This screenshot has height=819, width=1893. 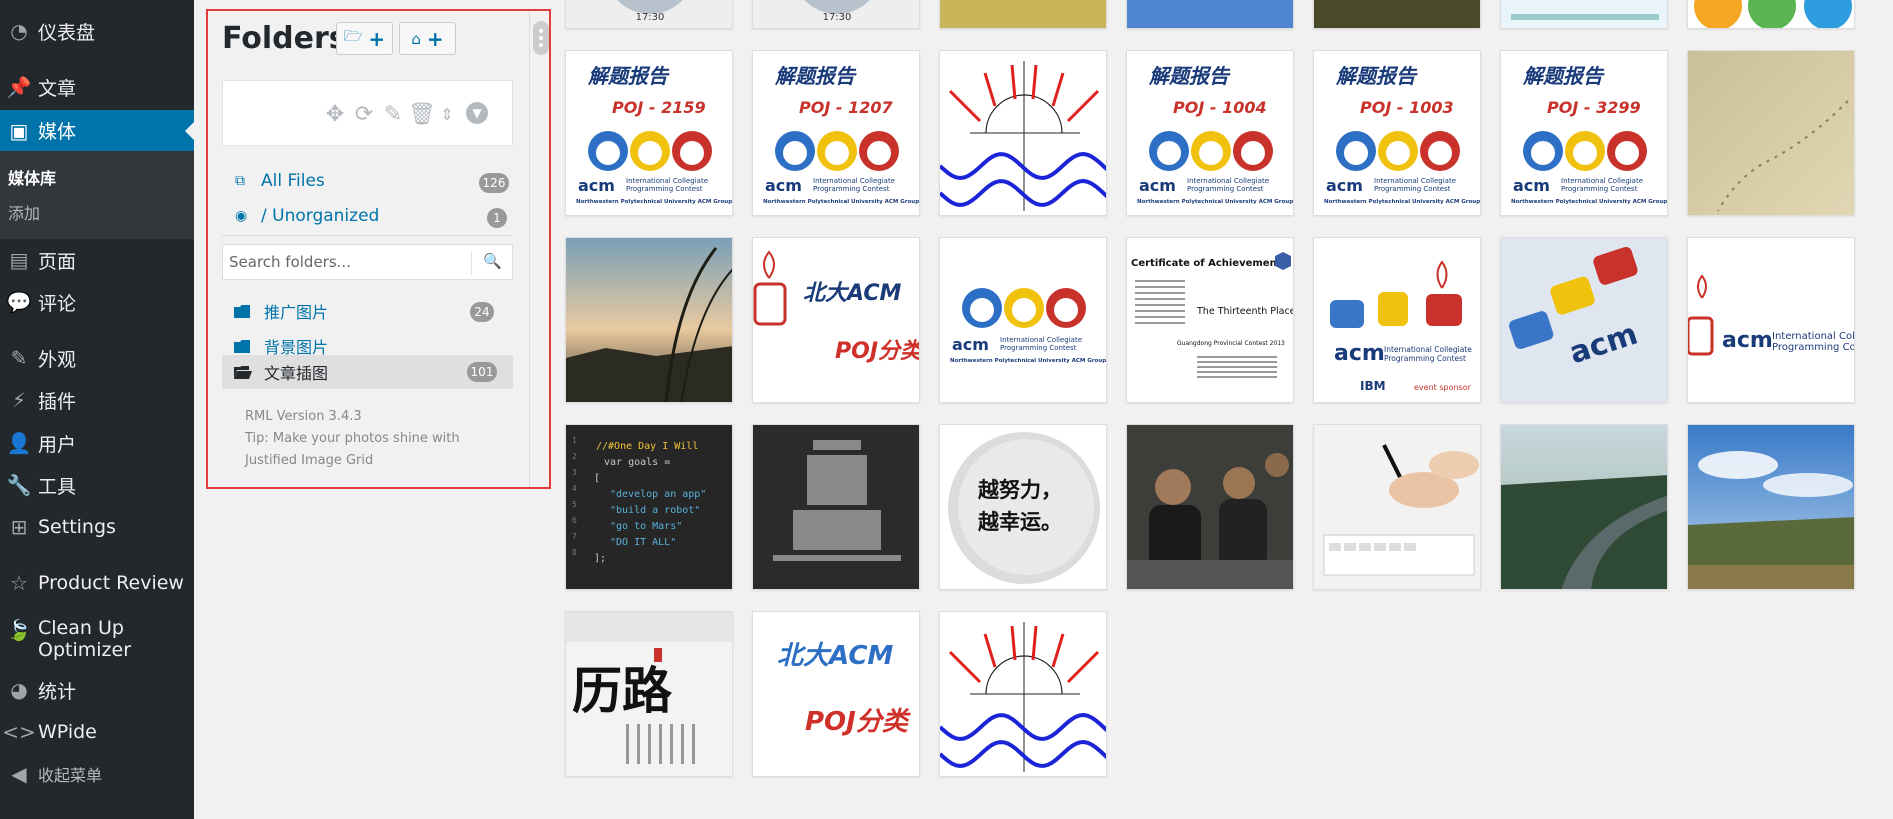 I want to click on menu-item-wpide: <> WPide, so click(x=97, y=732).